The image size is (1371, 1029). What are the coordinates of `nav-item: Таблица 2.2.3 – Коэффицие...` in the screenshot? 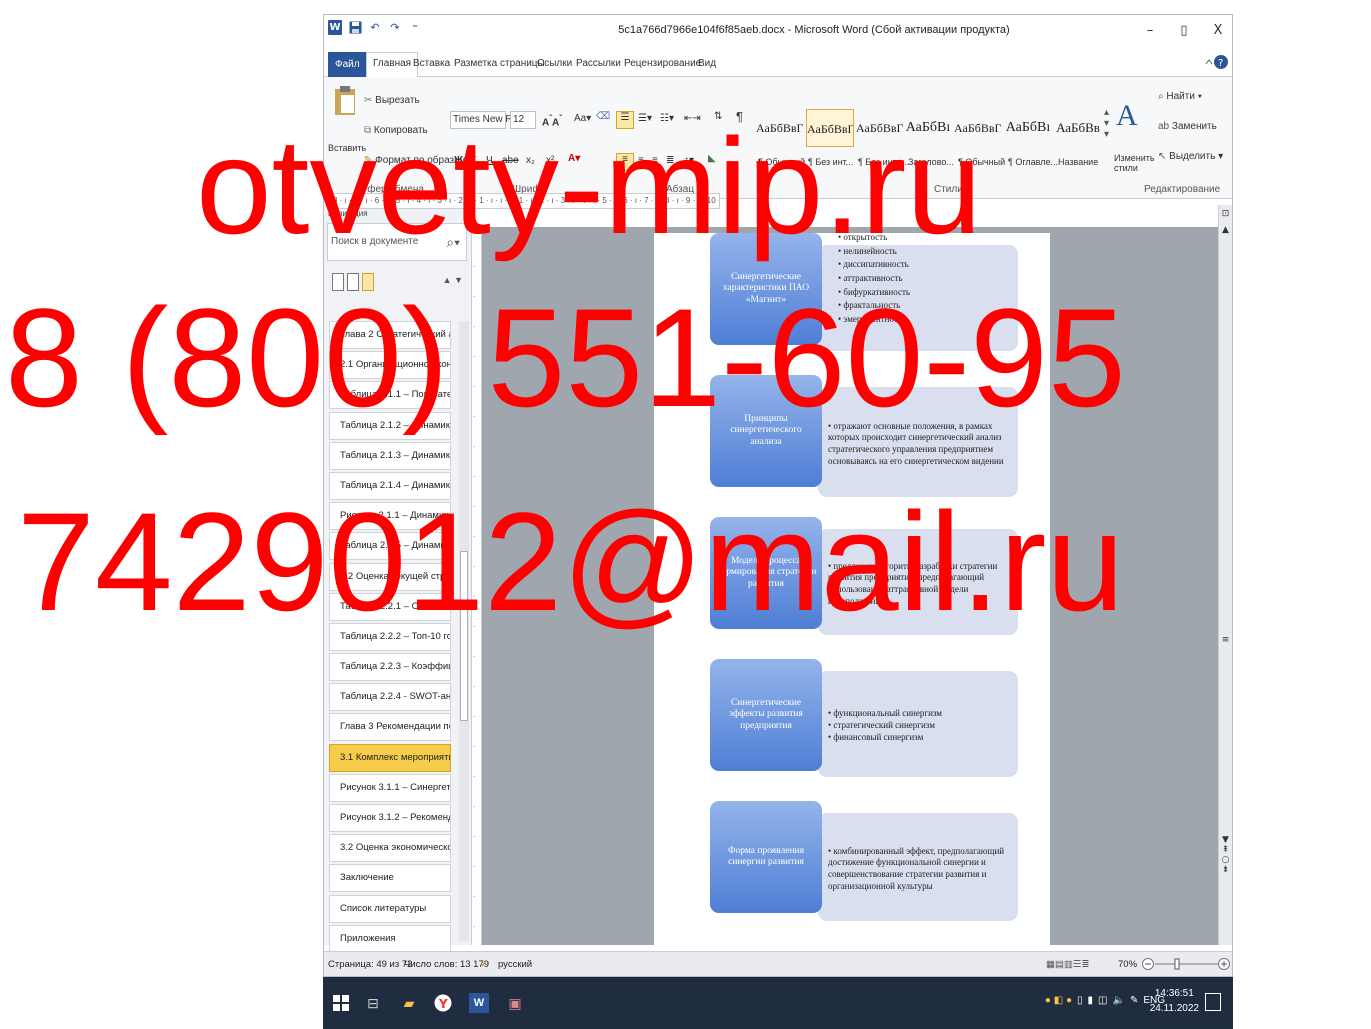 It's located at (390, 667).